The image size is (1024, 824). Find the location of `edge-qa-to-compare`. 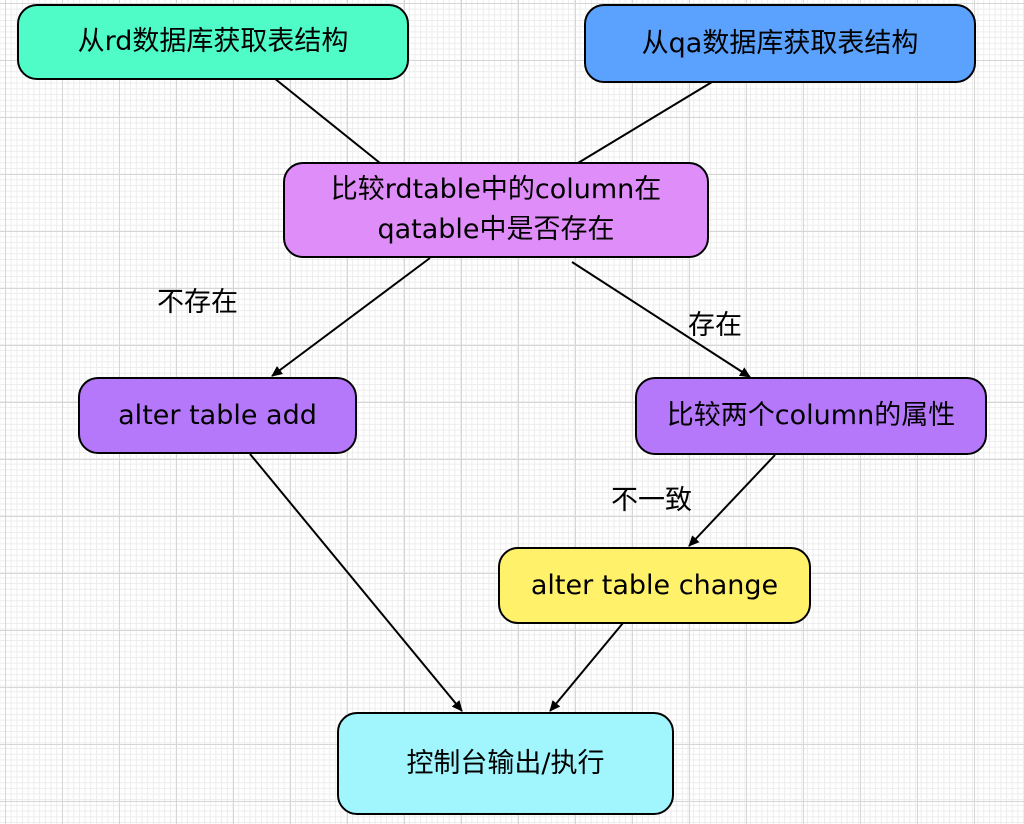

edge-qa-to-compare is located at coordinates (645, 122).